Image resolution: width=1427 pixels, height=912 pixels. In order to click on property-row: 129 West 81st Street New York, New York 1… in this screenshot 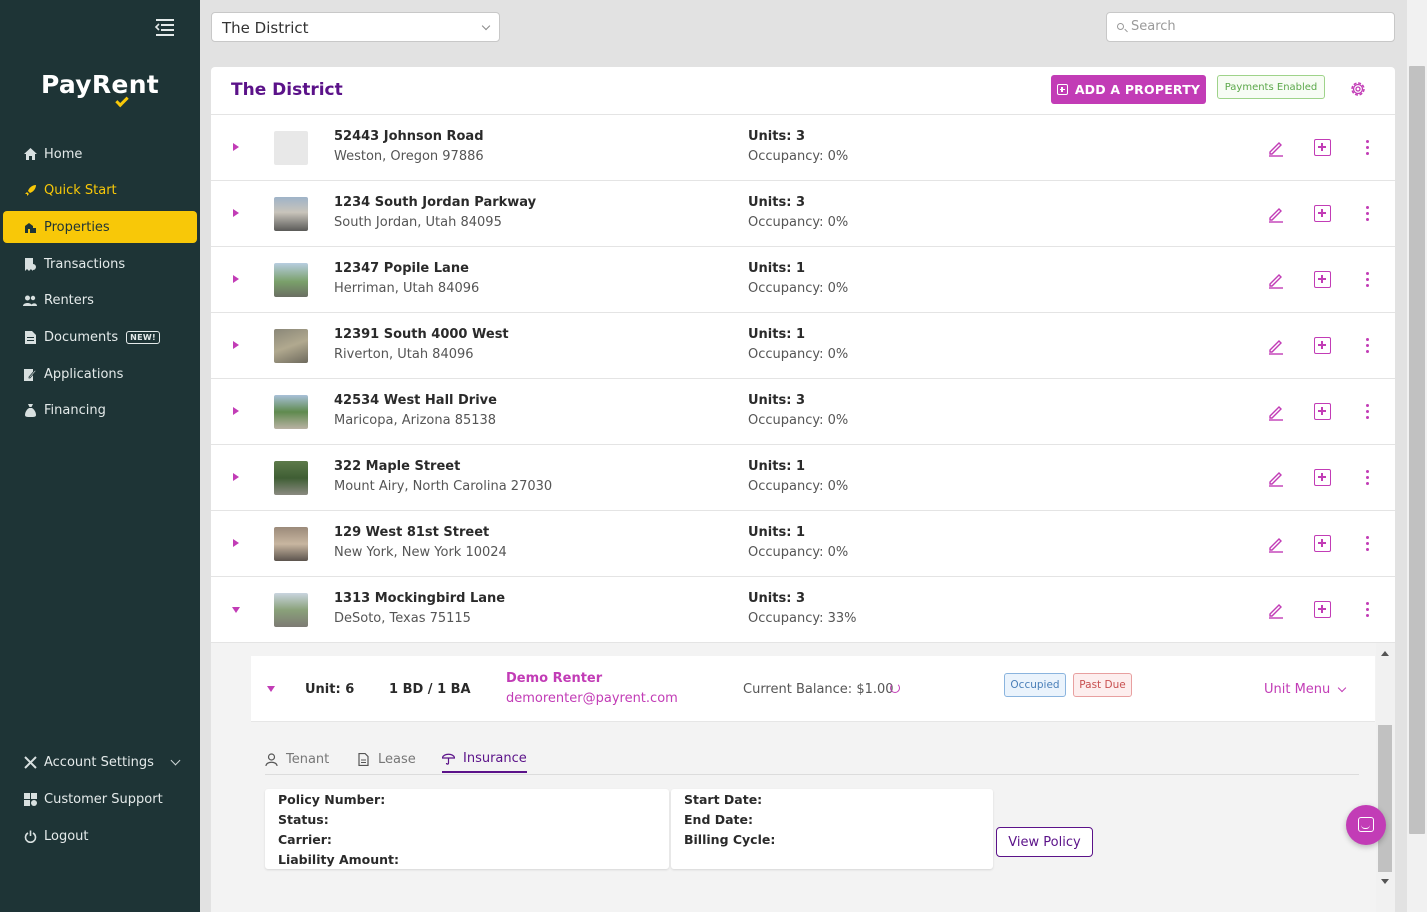, I will do `click(803, 544)`.